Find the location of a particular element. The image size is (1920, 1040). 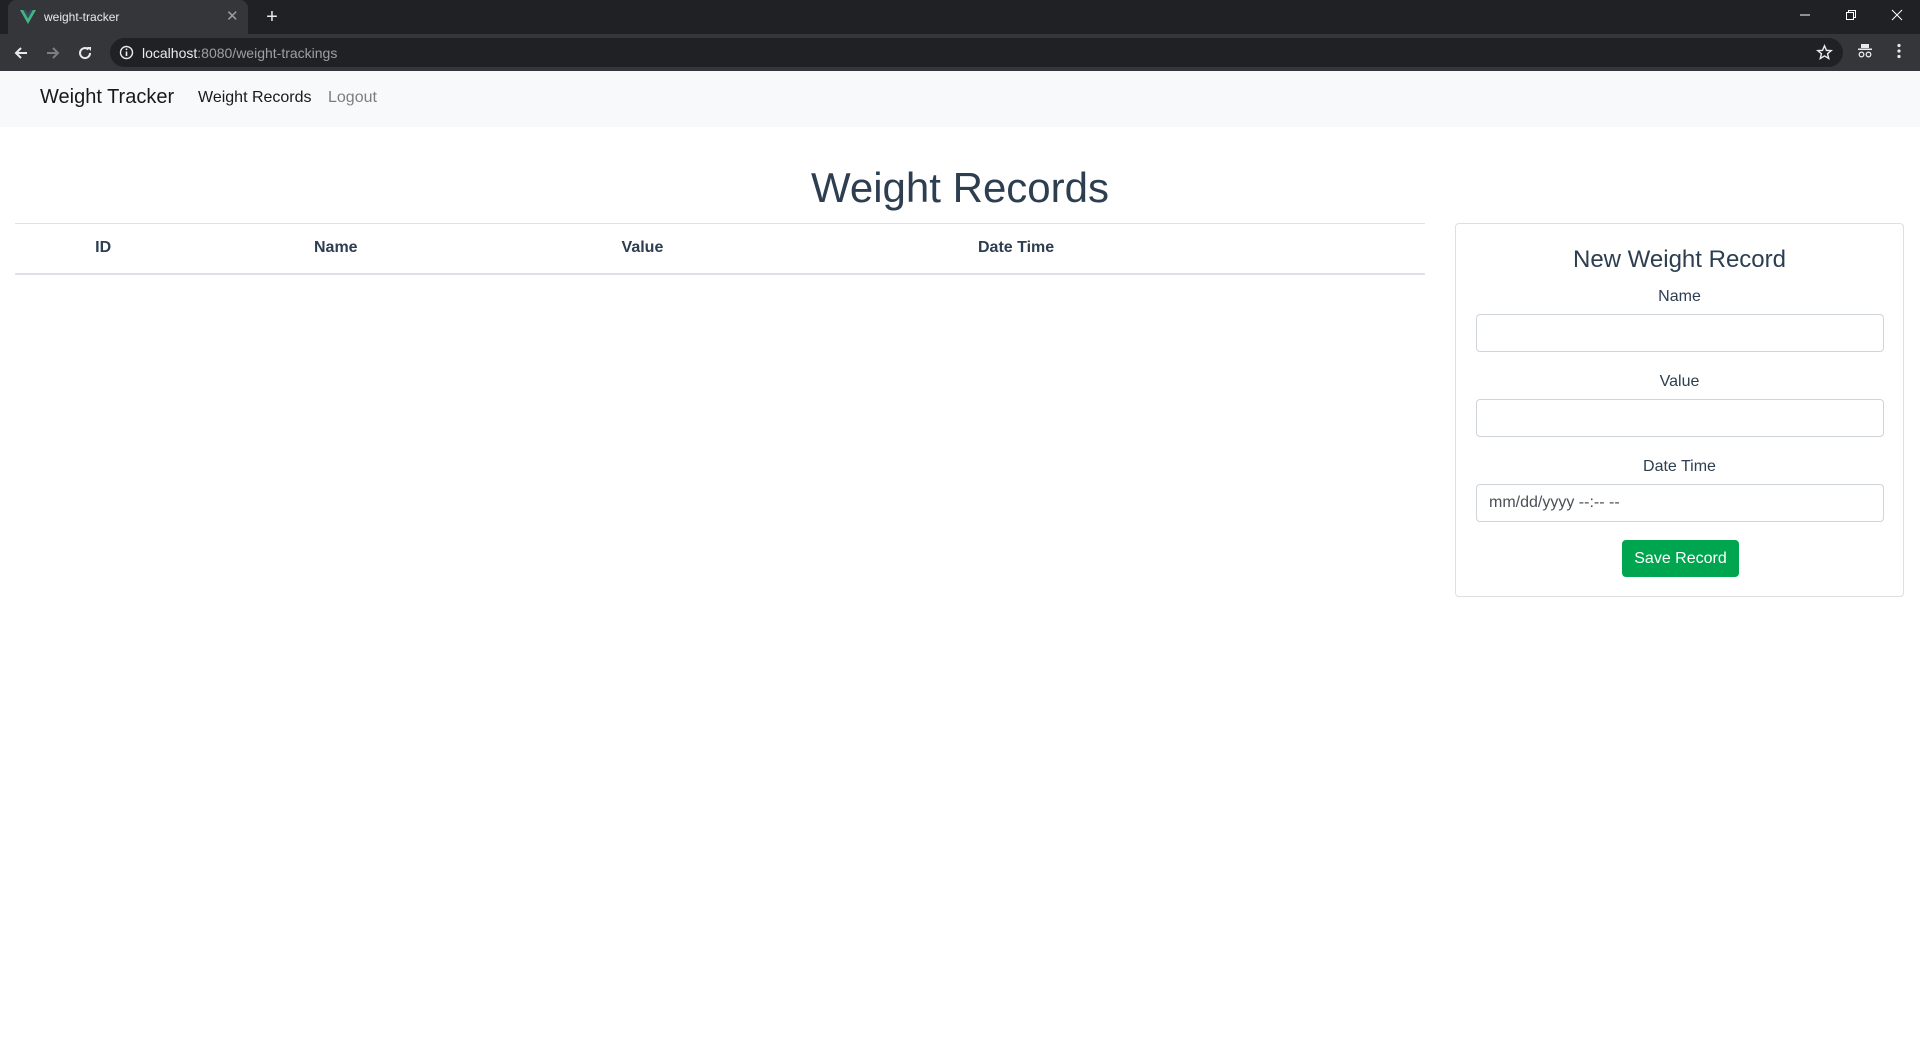

restore-icon is located at coordinates (1851, 15).